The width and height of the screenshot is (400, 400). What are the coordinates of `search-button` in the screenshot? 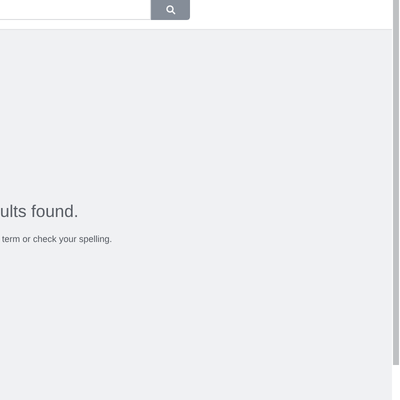 It's located at (170, 10).